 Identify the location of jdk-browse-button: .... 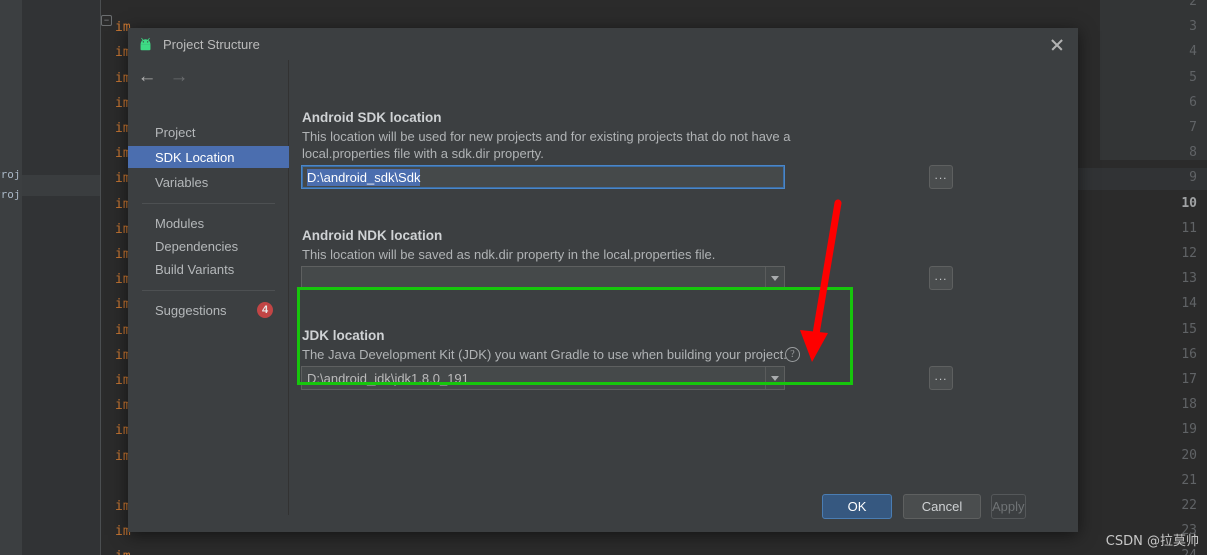
(941, 378).